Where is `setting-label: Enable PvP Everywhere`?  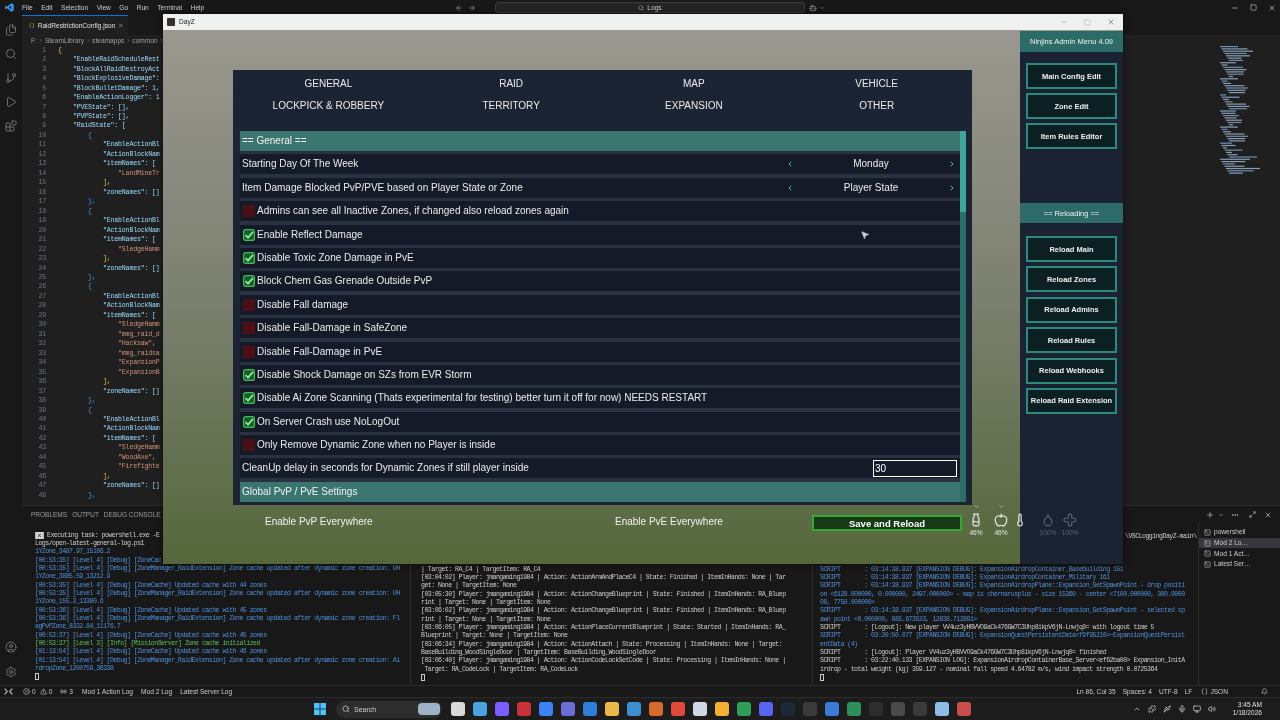
setting-label: Enable PvP Everywhere is located at coordinates (319, 521).